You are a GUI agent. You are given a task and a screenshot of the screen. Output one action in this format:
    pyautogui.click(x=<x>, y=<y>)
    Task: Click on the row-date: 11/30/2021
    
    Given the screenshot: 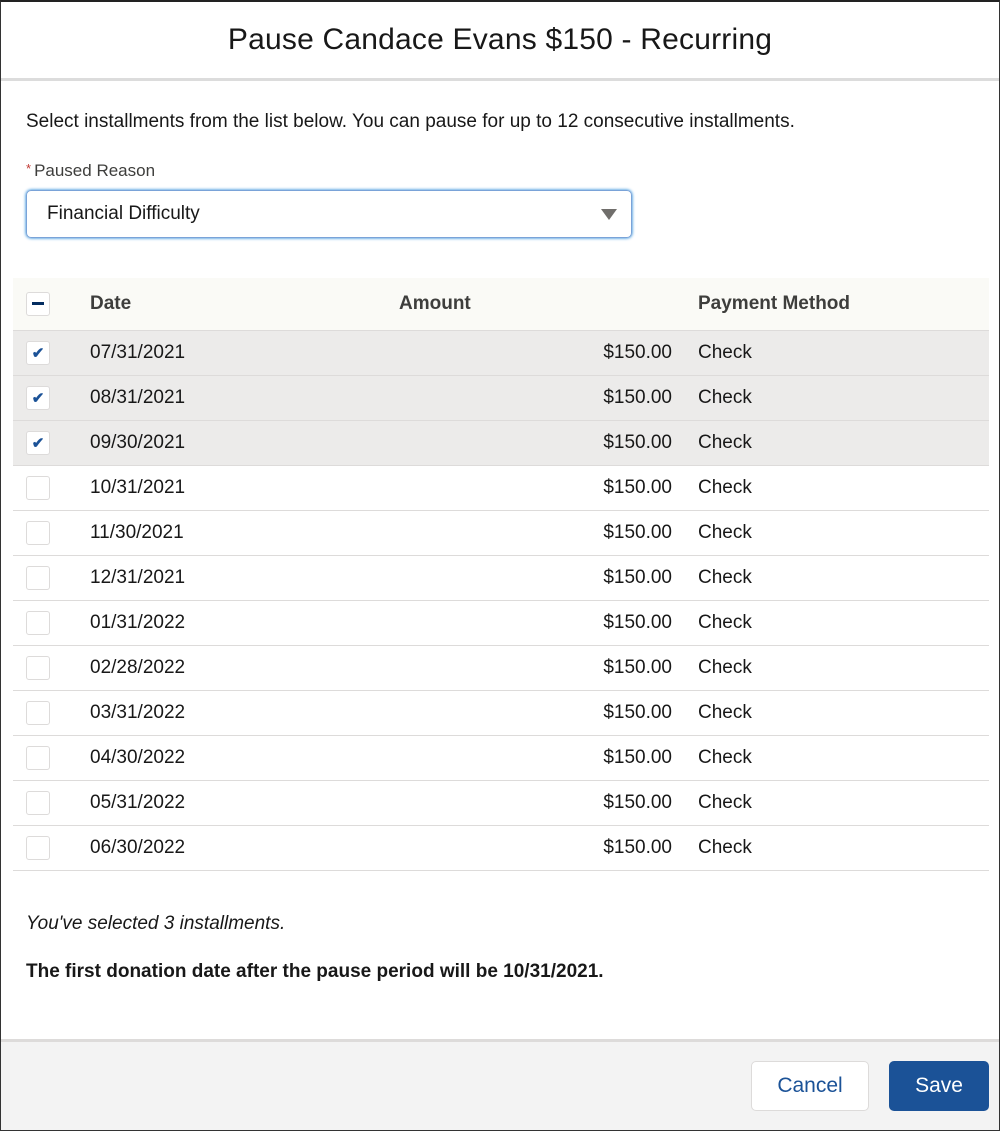 What is the action you would take?
    pyautogui.click(x=137, y=532)
    